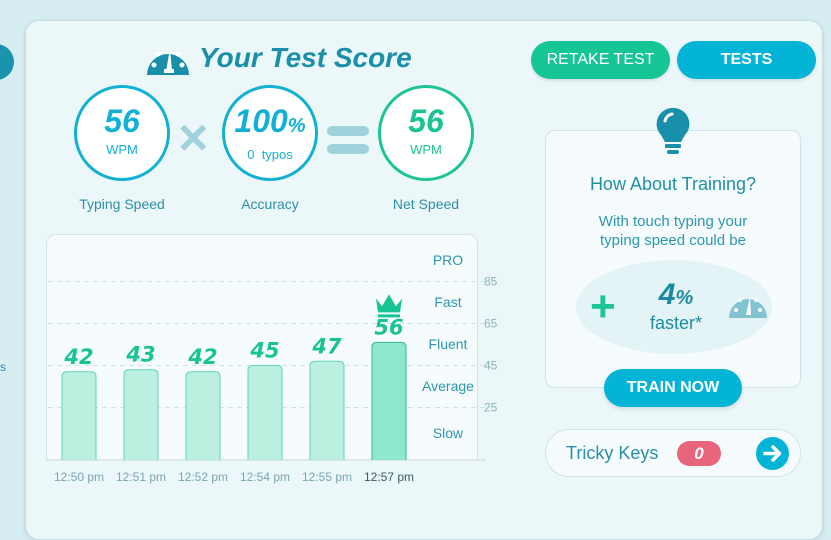 This screenshot has height=540, width=831. What do you see at coordinates (600, 60) in the screenshot?
I see `retake-test-button: RETAKE TEST` at bounding box center [600, 60].